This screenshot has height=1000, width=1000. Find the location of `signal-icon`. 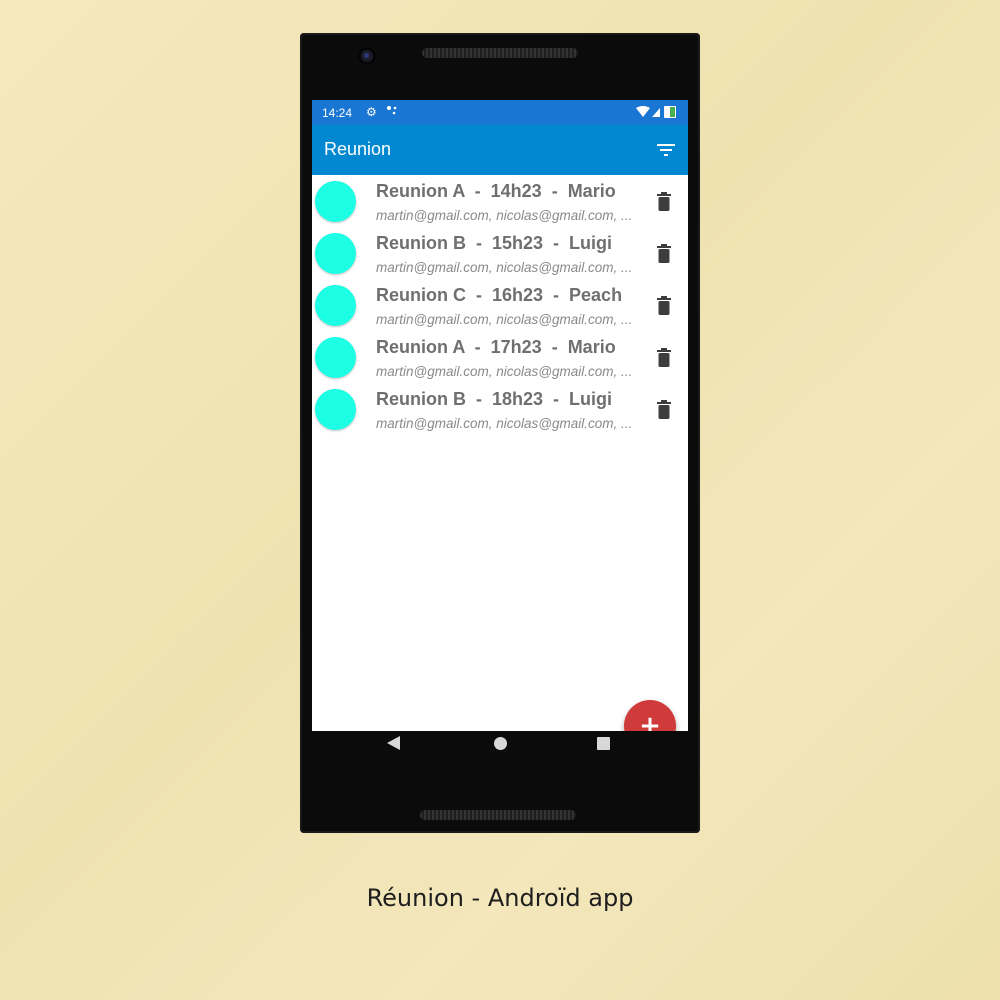

signal-icon is located at coordinates (656, 112).